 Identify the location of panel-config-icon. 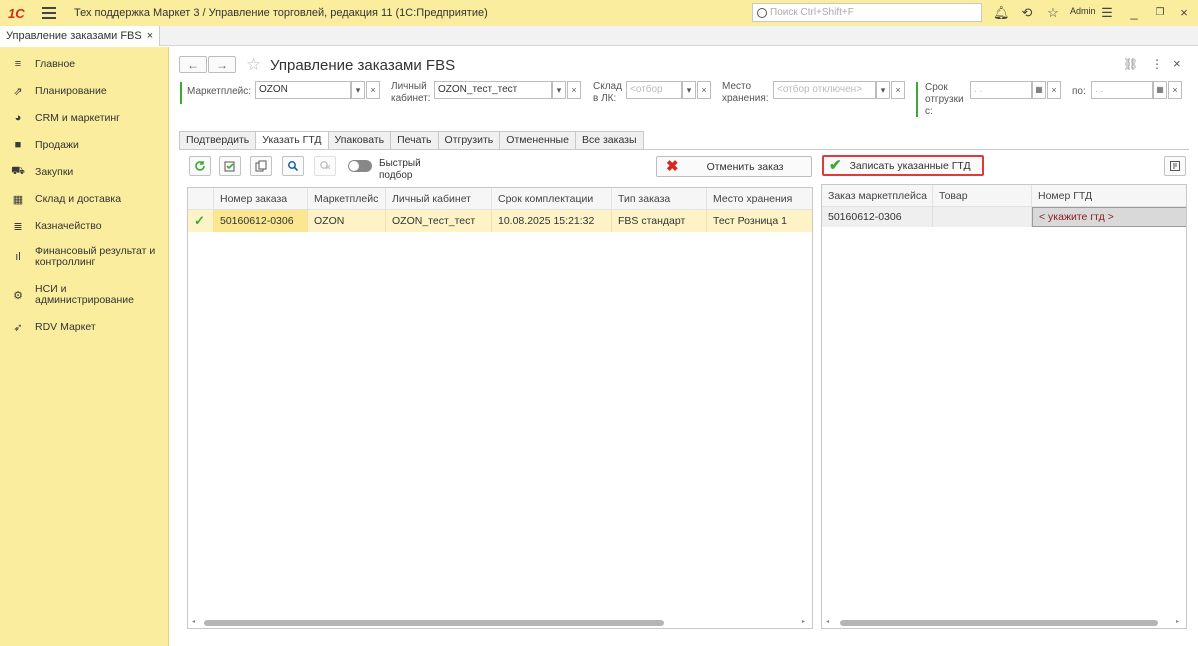
(1175, 166).